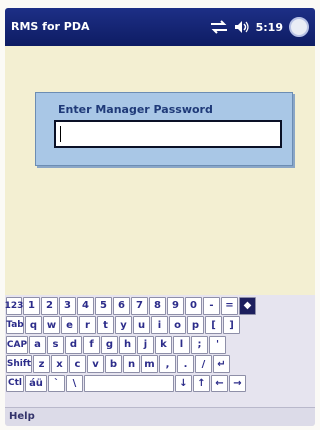  Describe the element at coordinates (51, 325) in the screenshot. I see `key-w: w` at that location.